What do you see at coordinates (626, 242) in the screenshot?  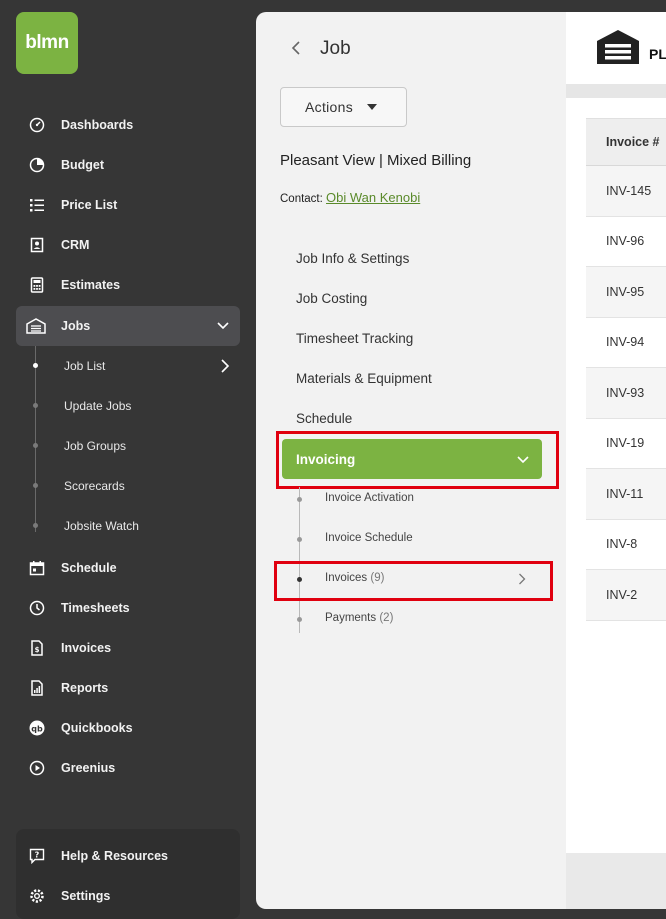 I see `table-row: INV-96` at bounding box center [626, 242].